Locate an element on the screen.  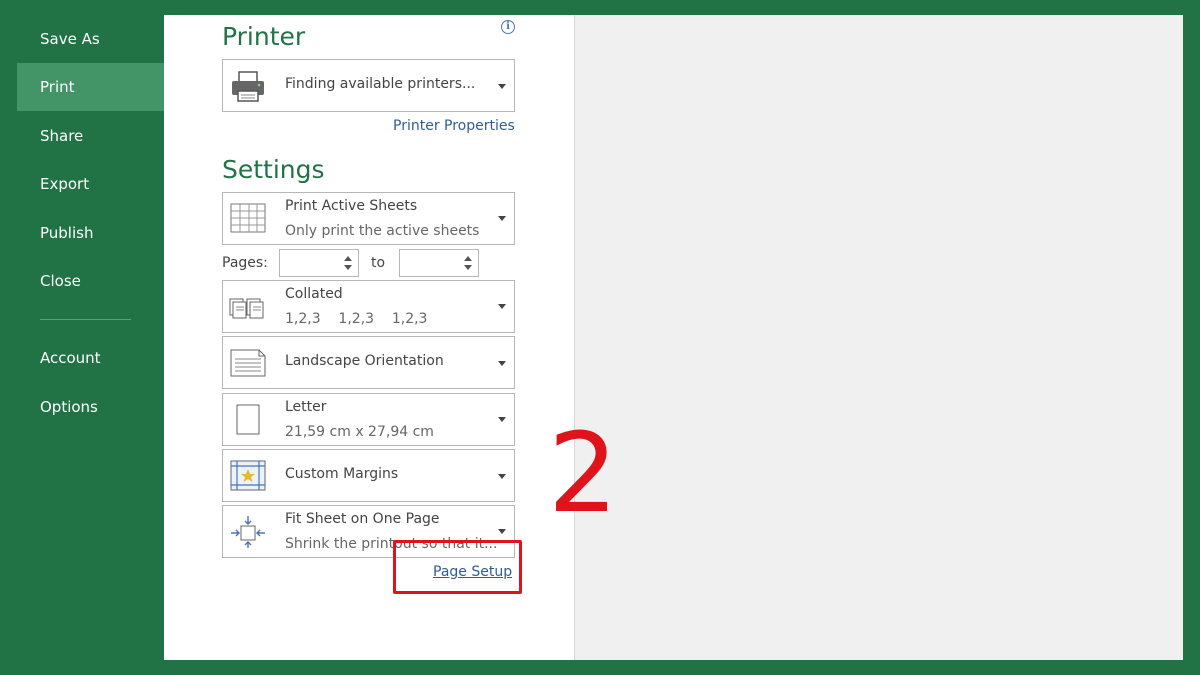
margins-dropdown: Custom Margins is located at coordinates (368, 475).